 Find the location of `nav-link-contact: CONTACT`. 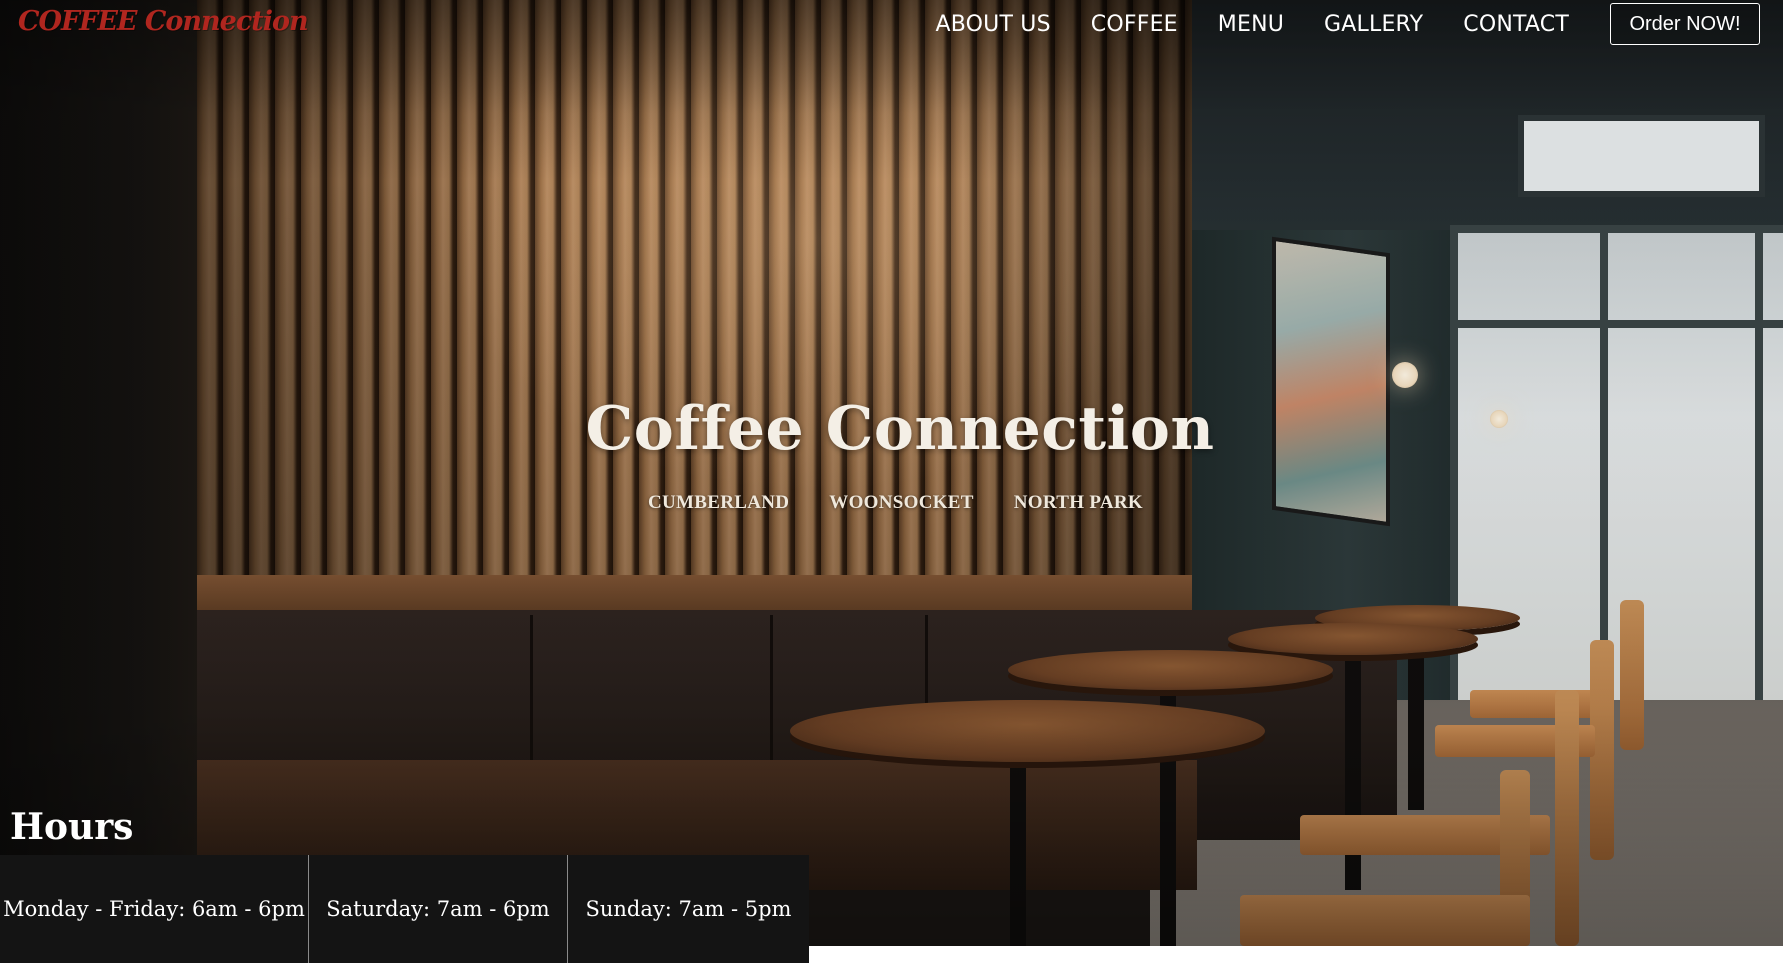

nav-link-contact: CONTACT is located at coordinates (1516, 24).